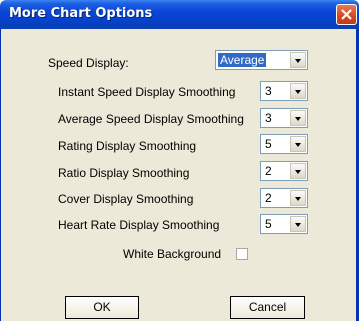 This screenshot has height=321, width=359. What do you see at coordinates (102, 307) in the screenshot?
I see `ok-button: OK` at bounding box center [102, 307].